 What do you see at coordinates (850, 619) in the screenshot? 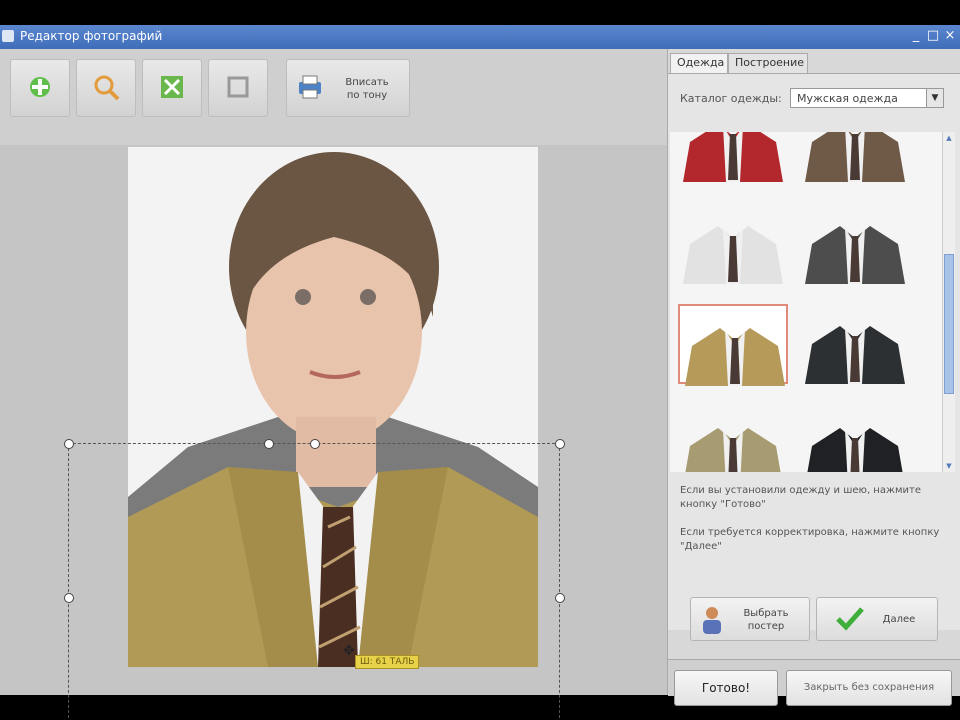
I see `checkmark-icon` at bounding box center [850, 619].